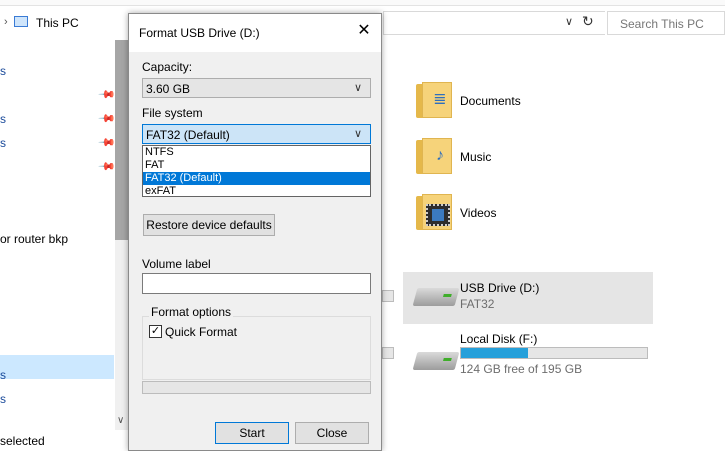 The image size is (725, 451). Describe the element at coordinates (256, 134) in the screenshot. I see `filesystem-select: FAT32 (Default) ∨` at that location.